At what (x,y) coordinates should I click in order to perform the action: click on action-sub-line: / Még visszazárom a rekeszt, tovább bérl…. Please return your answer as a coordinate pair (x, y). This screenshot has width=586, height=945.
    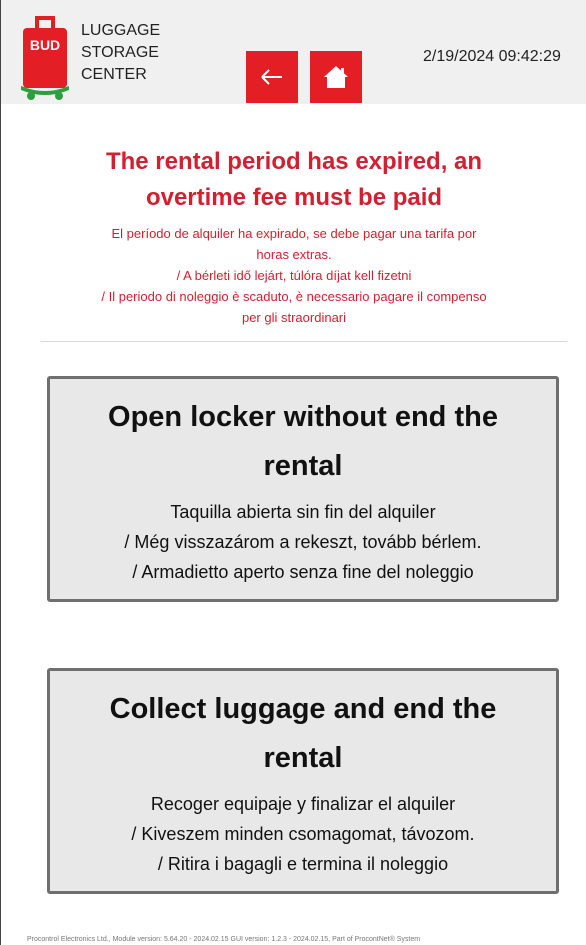
    Looking at the image, I should click on (303, 542).